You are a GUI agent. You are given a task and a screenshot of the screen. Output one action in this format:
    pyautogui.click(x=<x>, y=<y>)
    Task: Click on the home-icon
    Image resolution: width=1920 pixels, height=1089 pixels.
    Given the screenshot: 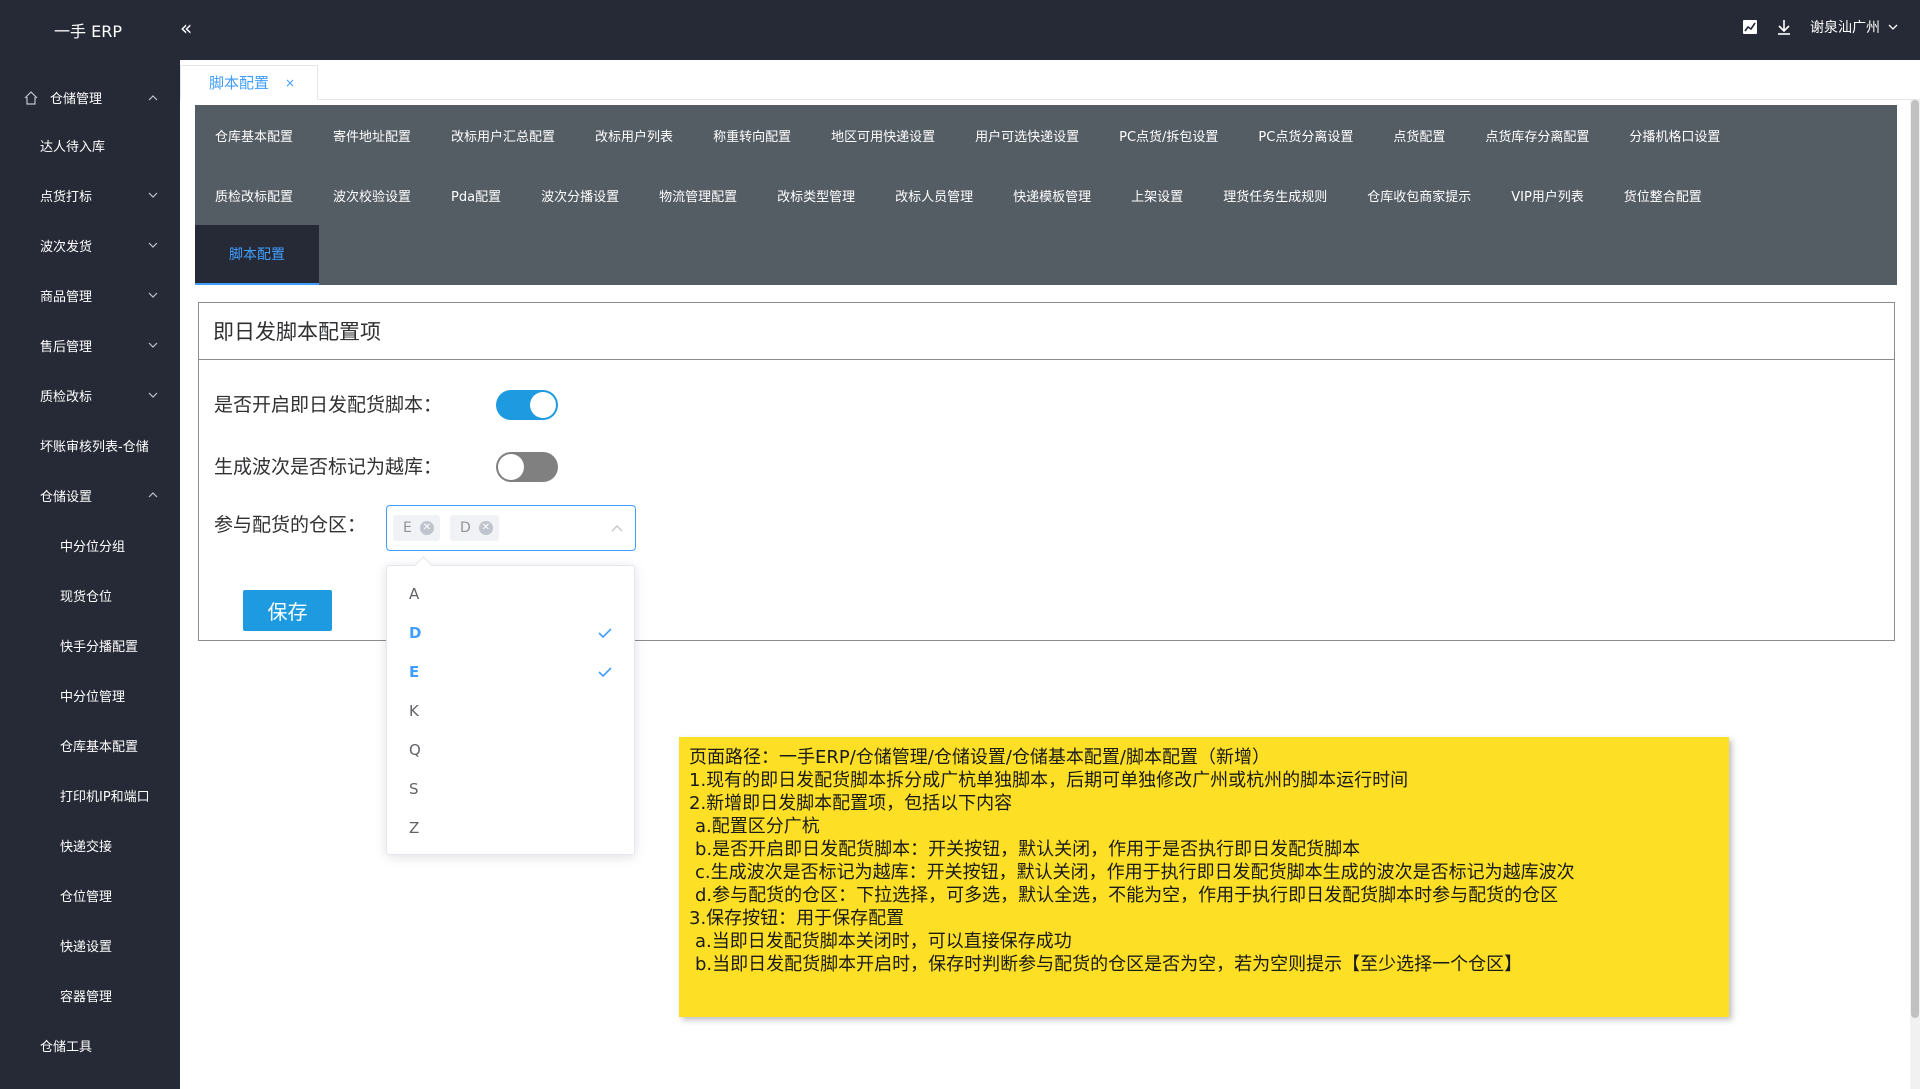 What is the action you would take?
    pyautogui.click(x=31, y=97)
    